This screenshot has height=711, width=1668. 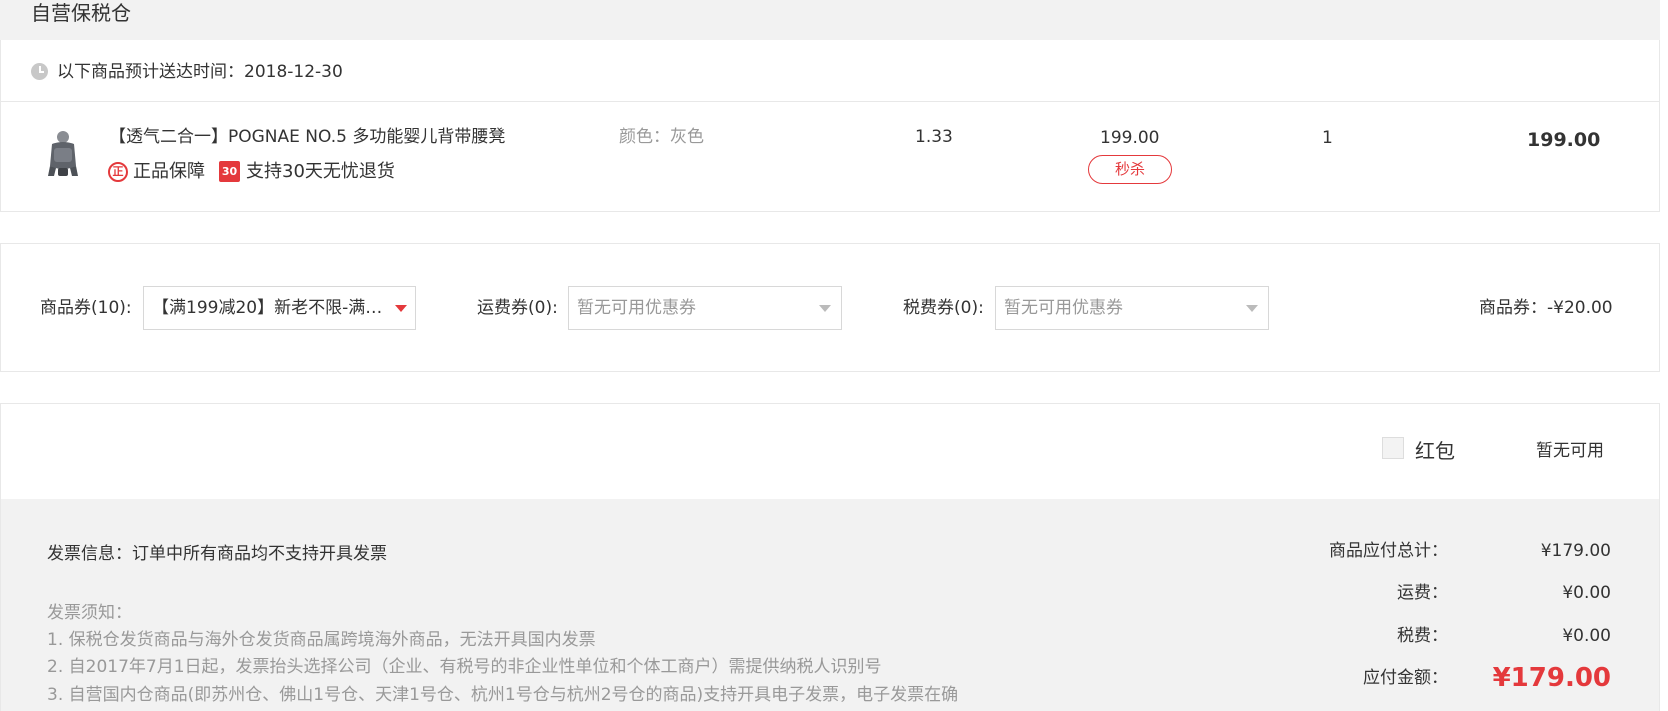 What do you see at coordinates (320, 171) in the screenshot?
I see `30-day-return-label: 支持30天无忧退货` at bounding box center [320, 171].